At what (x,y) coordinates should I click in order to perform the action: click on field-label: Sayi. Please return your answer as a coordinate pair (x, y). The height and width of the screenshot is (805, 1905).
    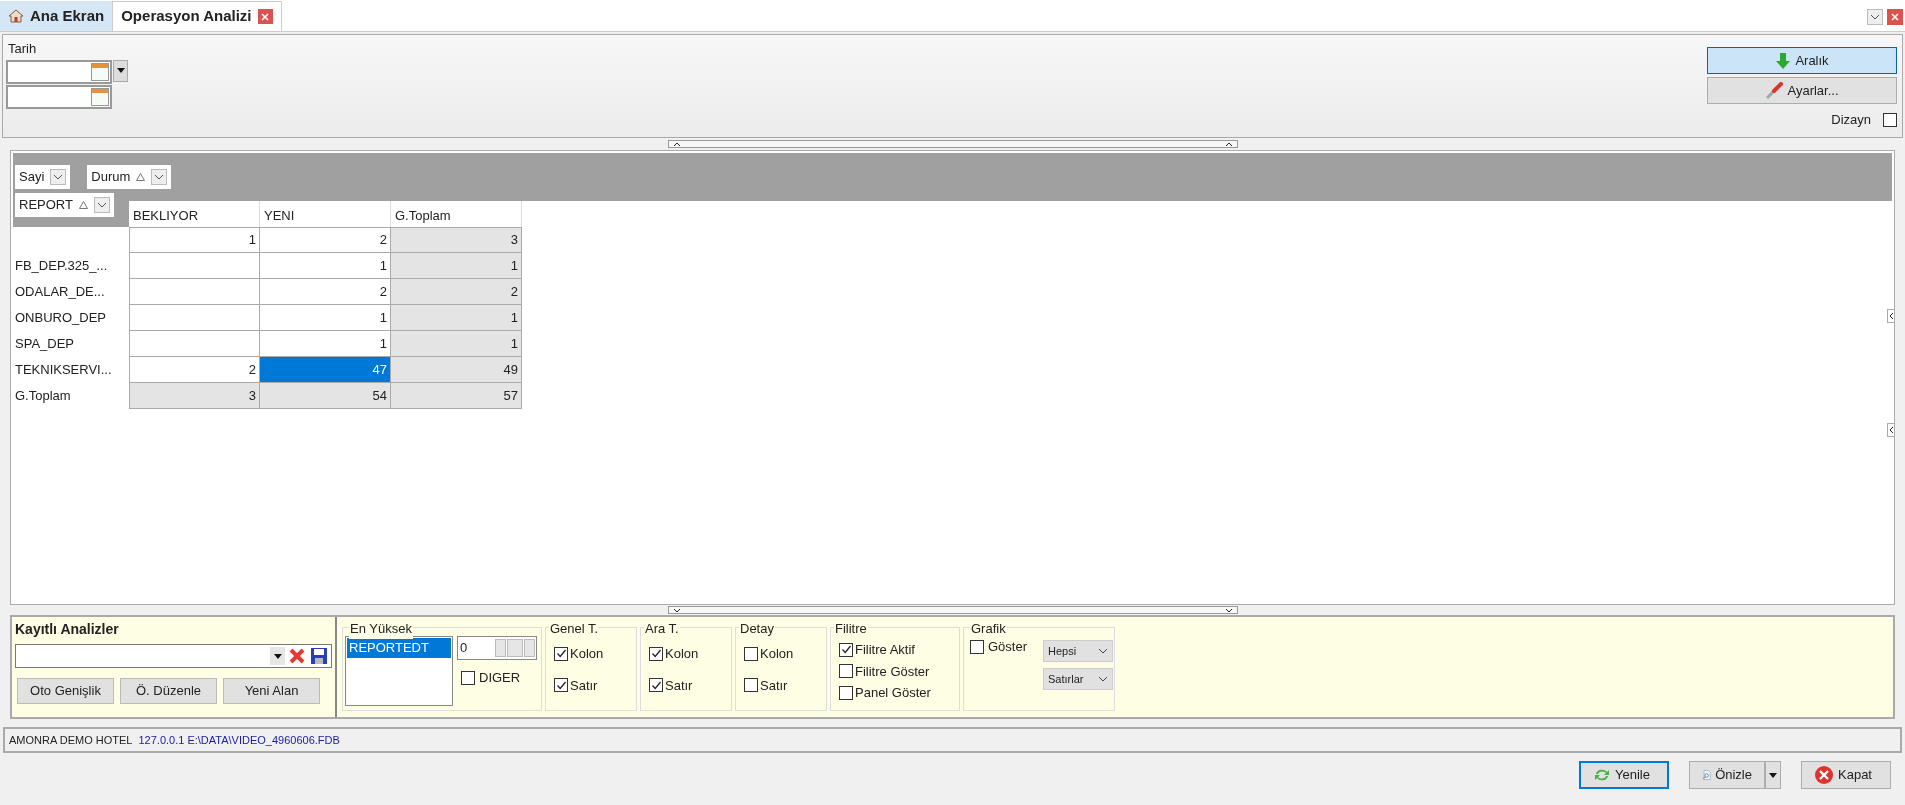
    Looking at the image, I should click on (32, 177).